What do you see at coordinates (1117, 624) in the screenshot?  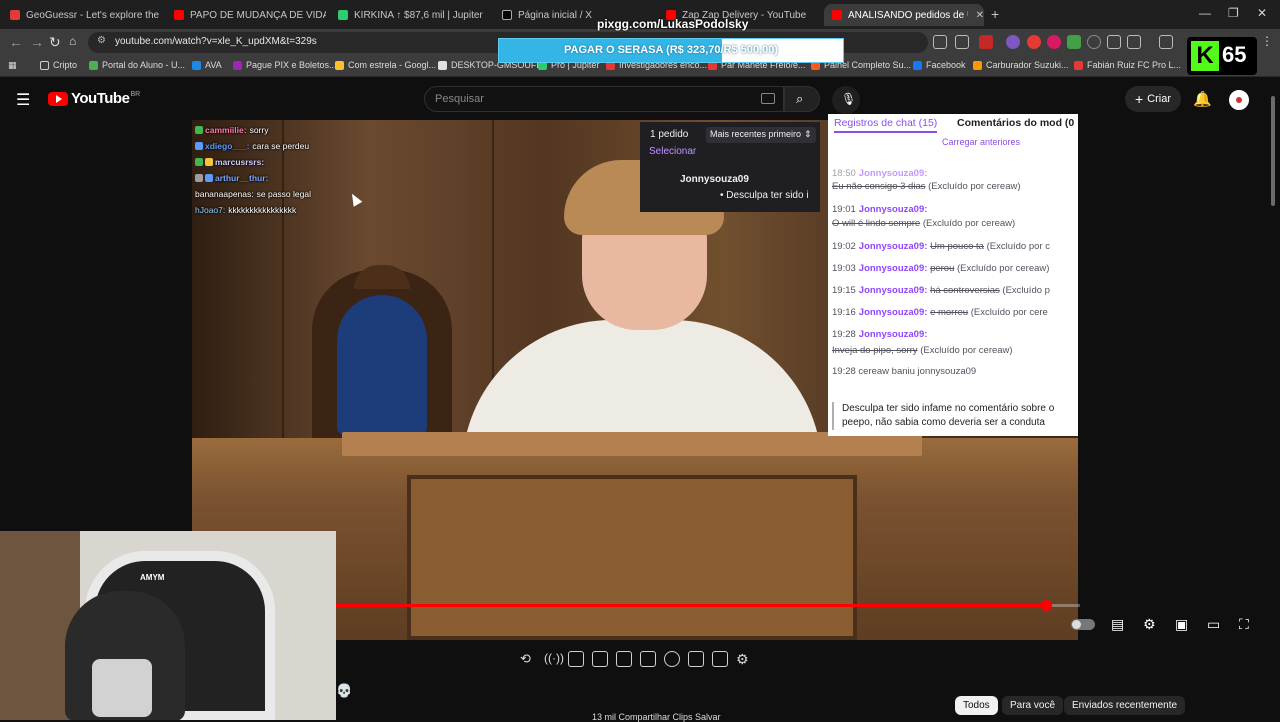 I see `subtitles-icon: ▤` at bounding box center [1117, 624].